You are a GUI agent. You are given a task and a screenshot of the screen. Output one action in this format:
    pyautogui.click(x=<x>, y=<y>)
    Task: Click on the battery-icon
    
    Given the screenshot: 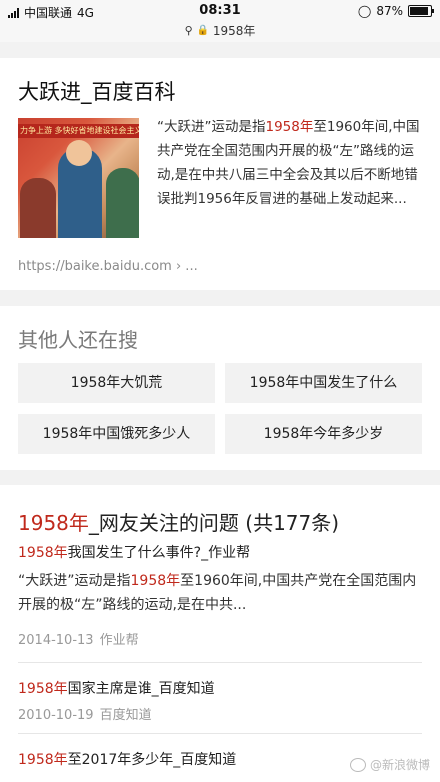 What is the action you would take?
    pyautogui.click(x=421, y=11)
    